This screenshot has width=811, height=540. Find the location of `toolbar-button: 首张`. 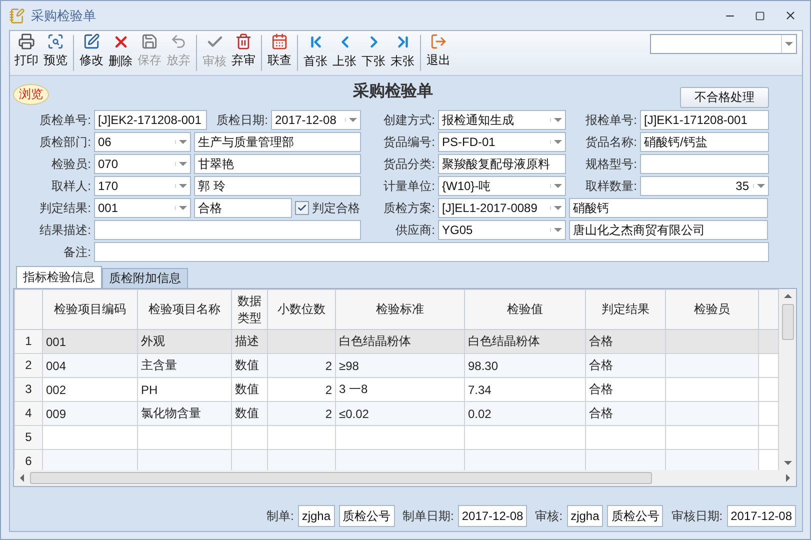

toolbar-button: 首张 is located at coordinates (315, 53).